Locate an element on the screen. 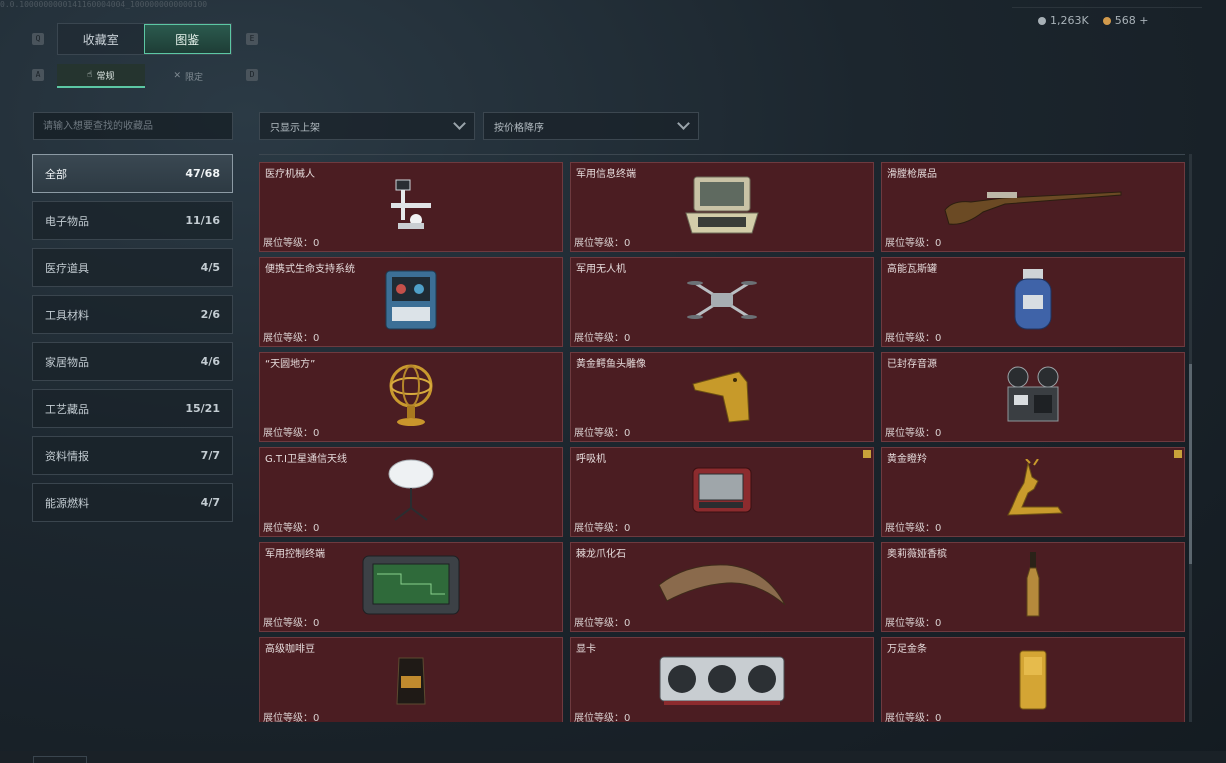  item-name: 军用控制终端 is located at coordinates (295, 554).